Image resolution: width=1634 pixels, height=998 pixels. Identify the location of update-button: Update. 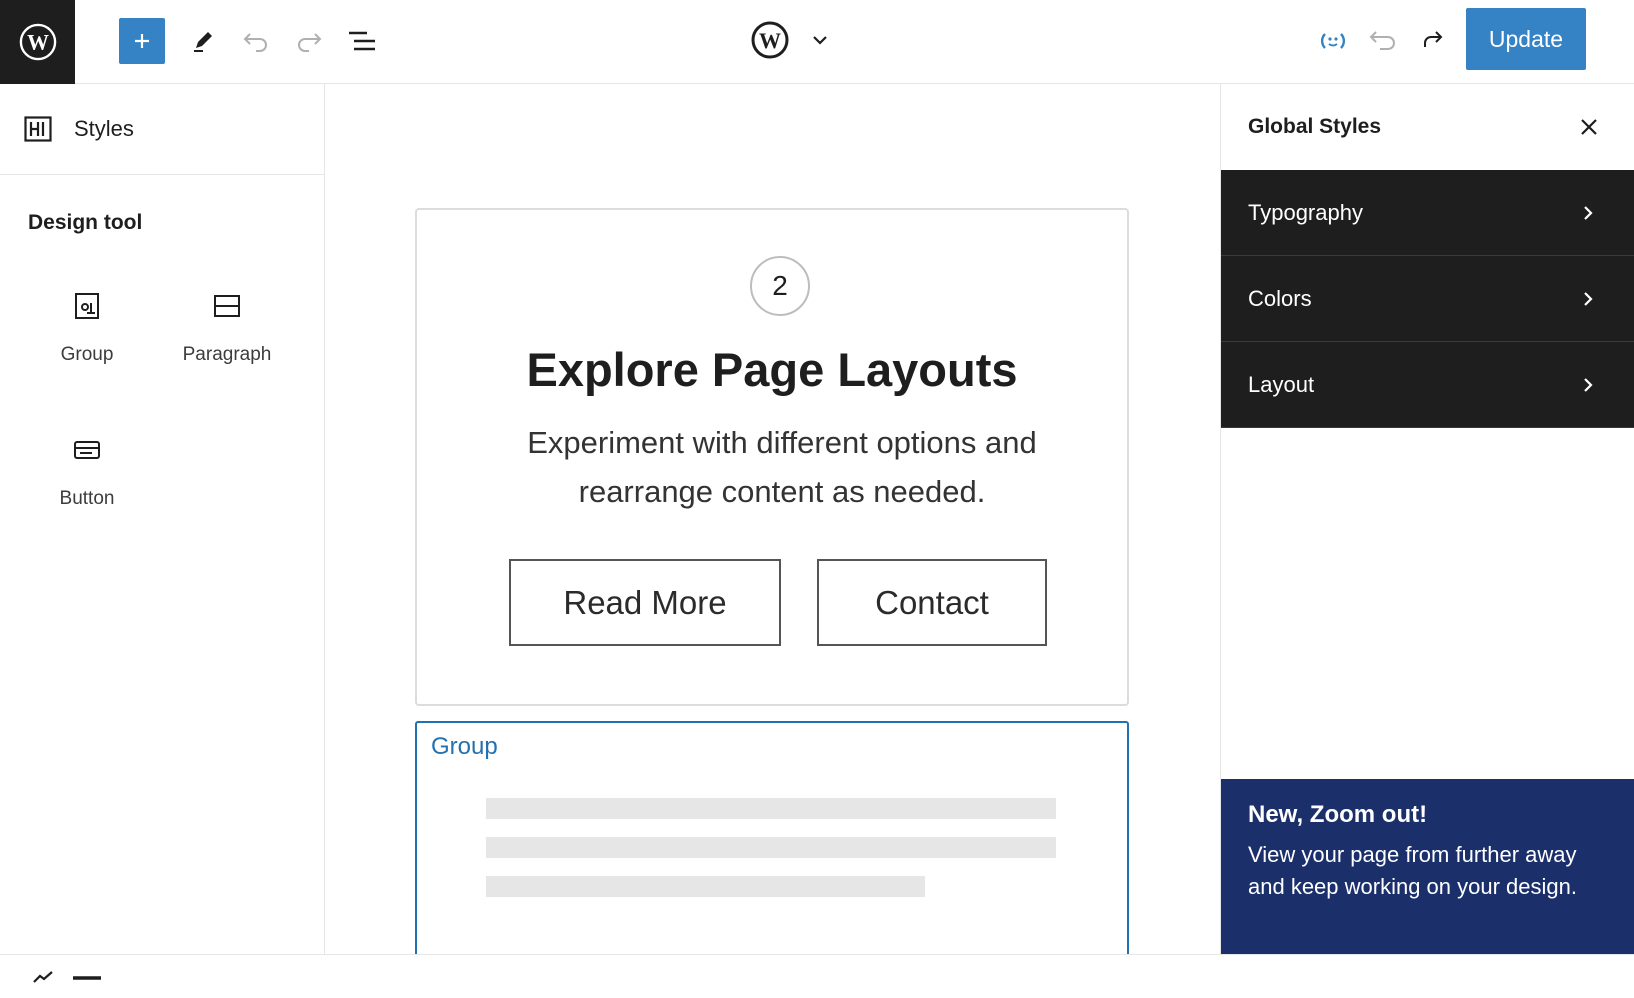
(1526, 39).